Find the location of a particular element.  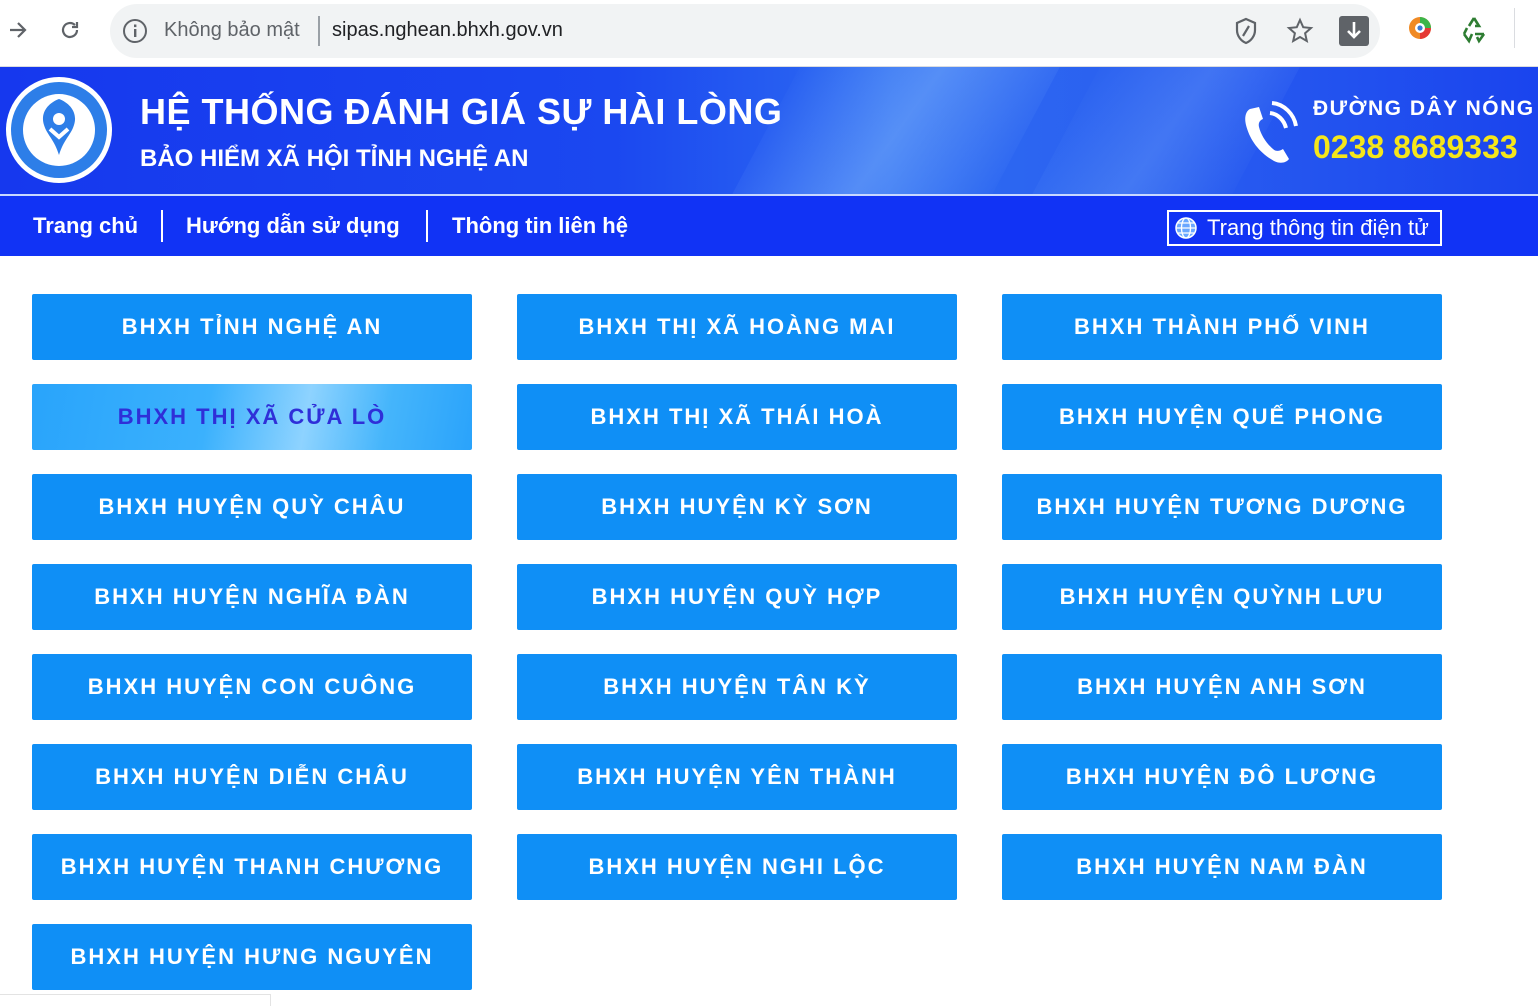

unit-button: BHXH HUYỆN TƯƠNG DƯƠNG is located at coordinates (1222, 507).